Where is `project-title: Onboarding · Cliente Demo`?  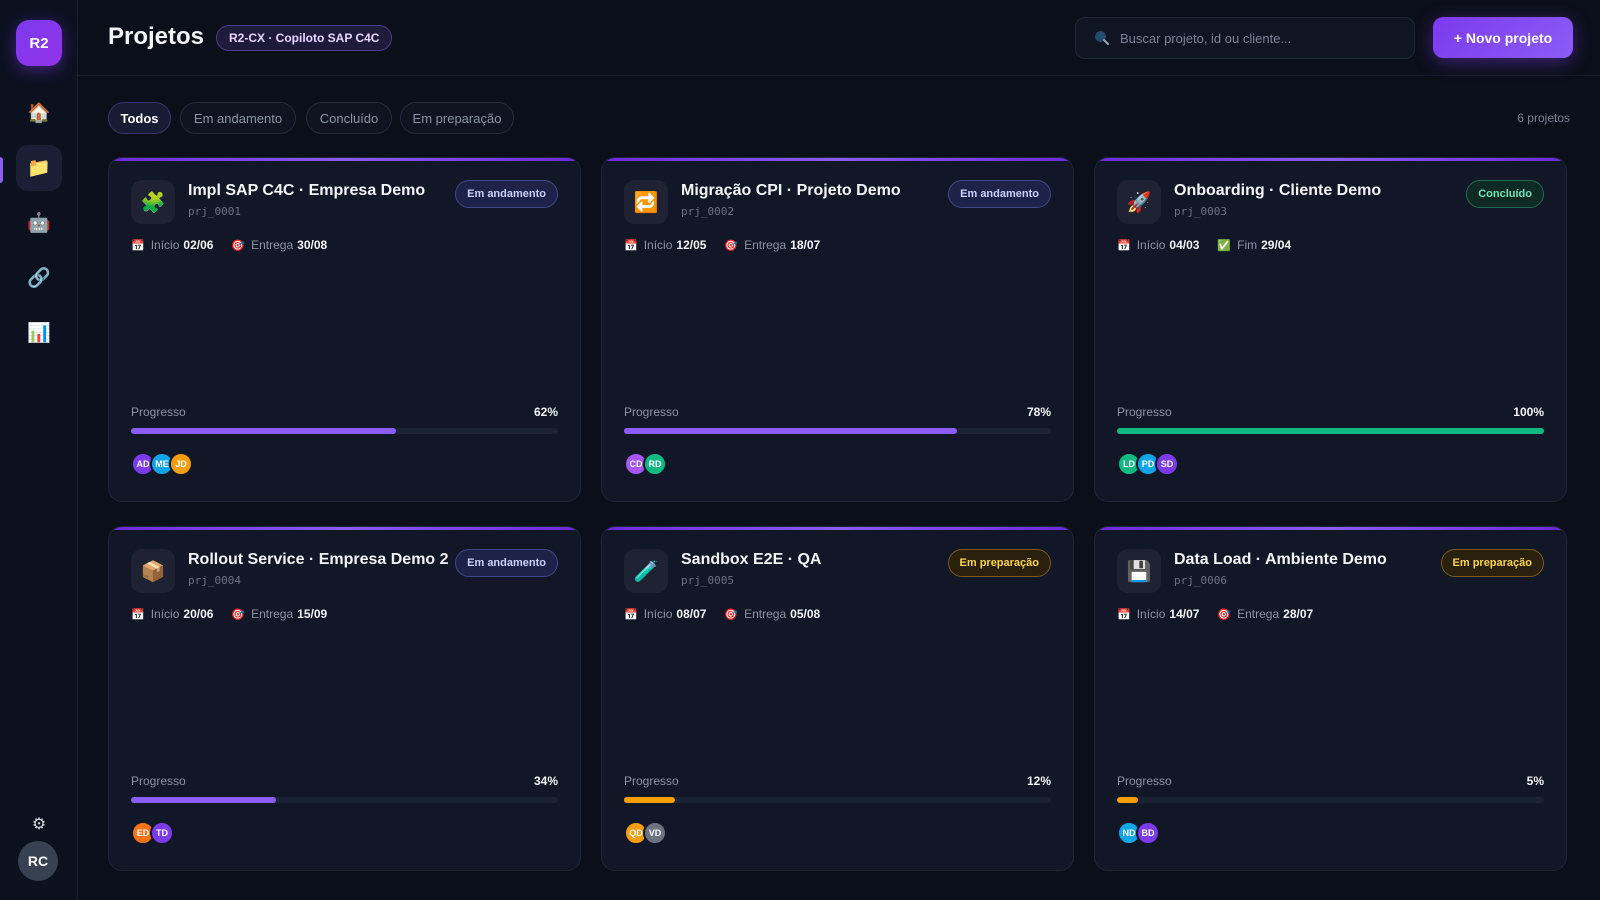
project-title: Onboarding · Cliente Demo is located at coordinates (1277, 191).